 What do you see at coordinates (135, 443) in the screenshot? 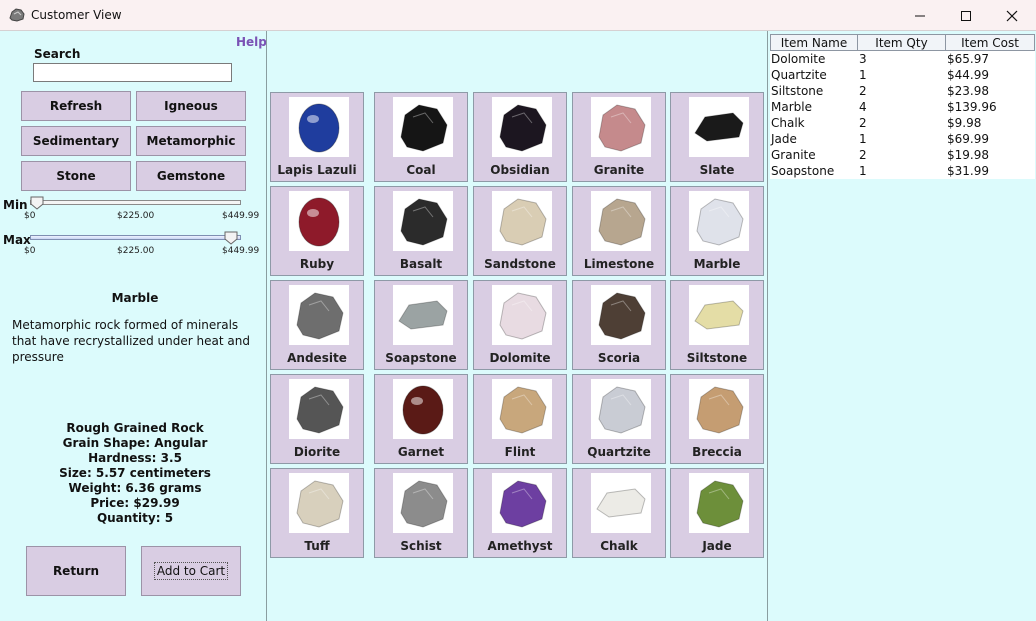
I see `rock-grain-shape: Grain Shape: Angular` at bounding box center [135, 443].